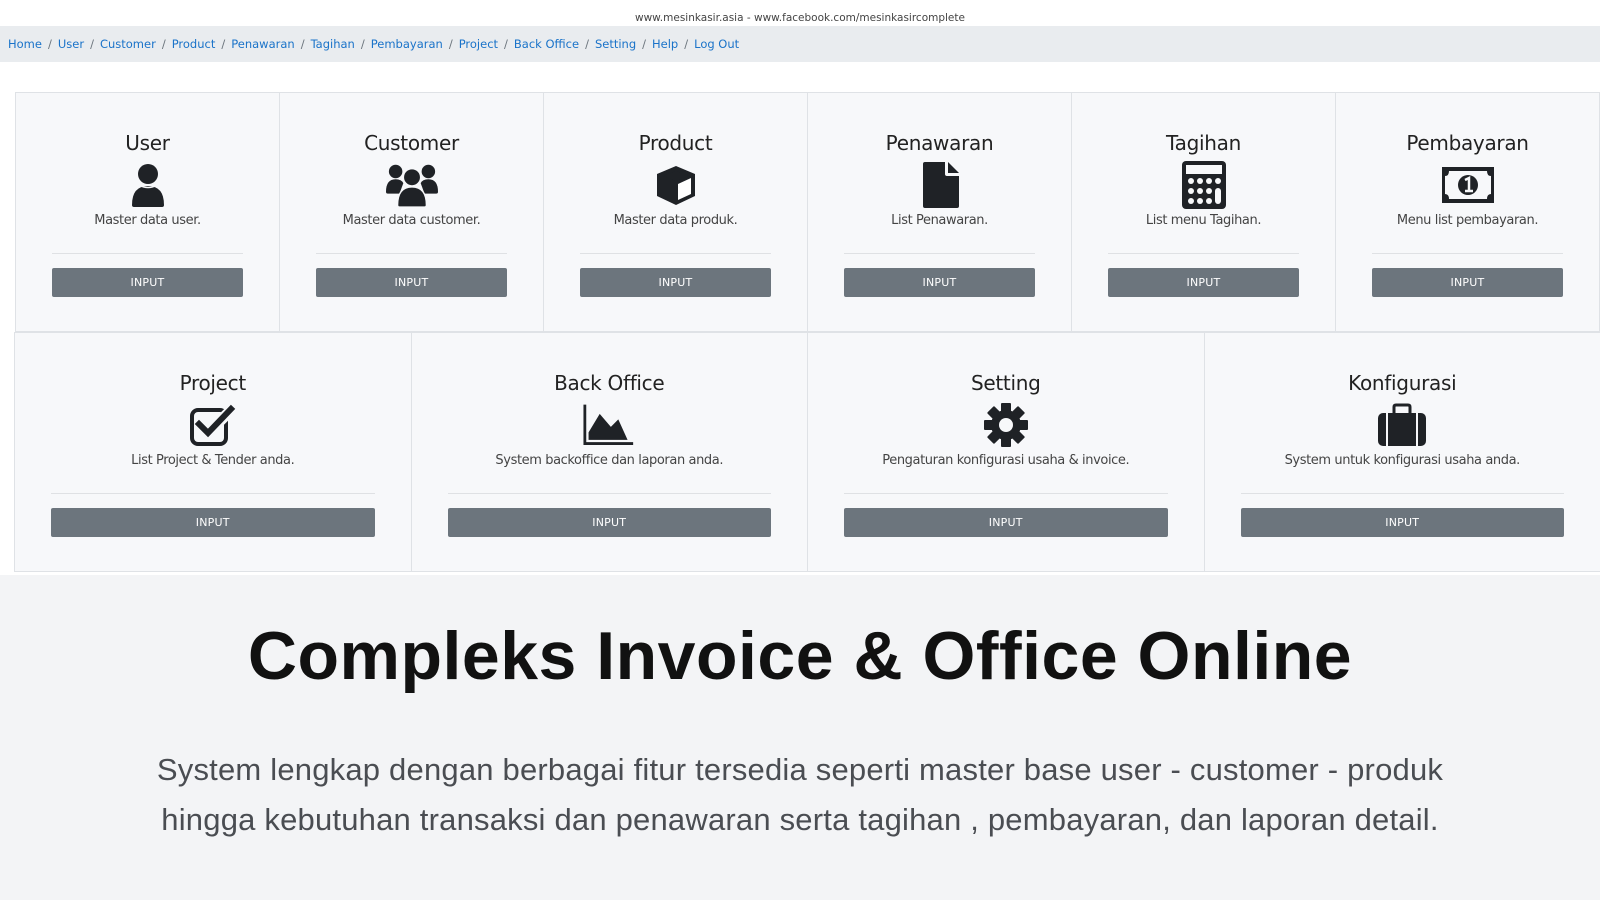  What do you see at coordinates (615, 44) in the screenshot?
I see `breadcrumb-setting: Setting` at bounding box center [615, 44].